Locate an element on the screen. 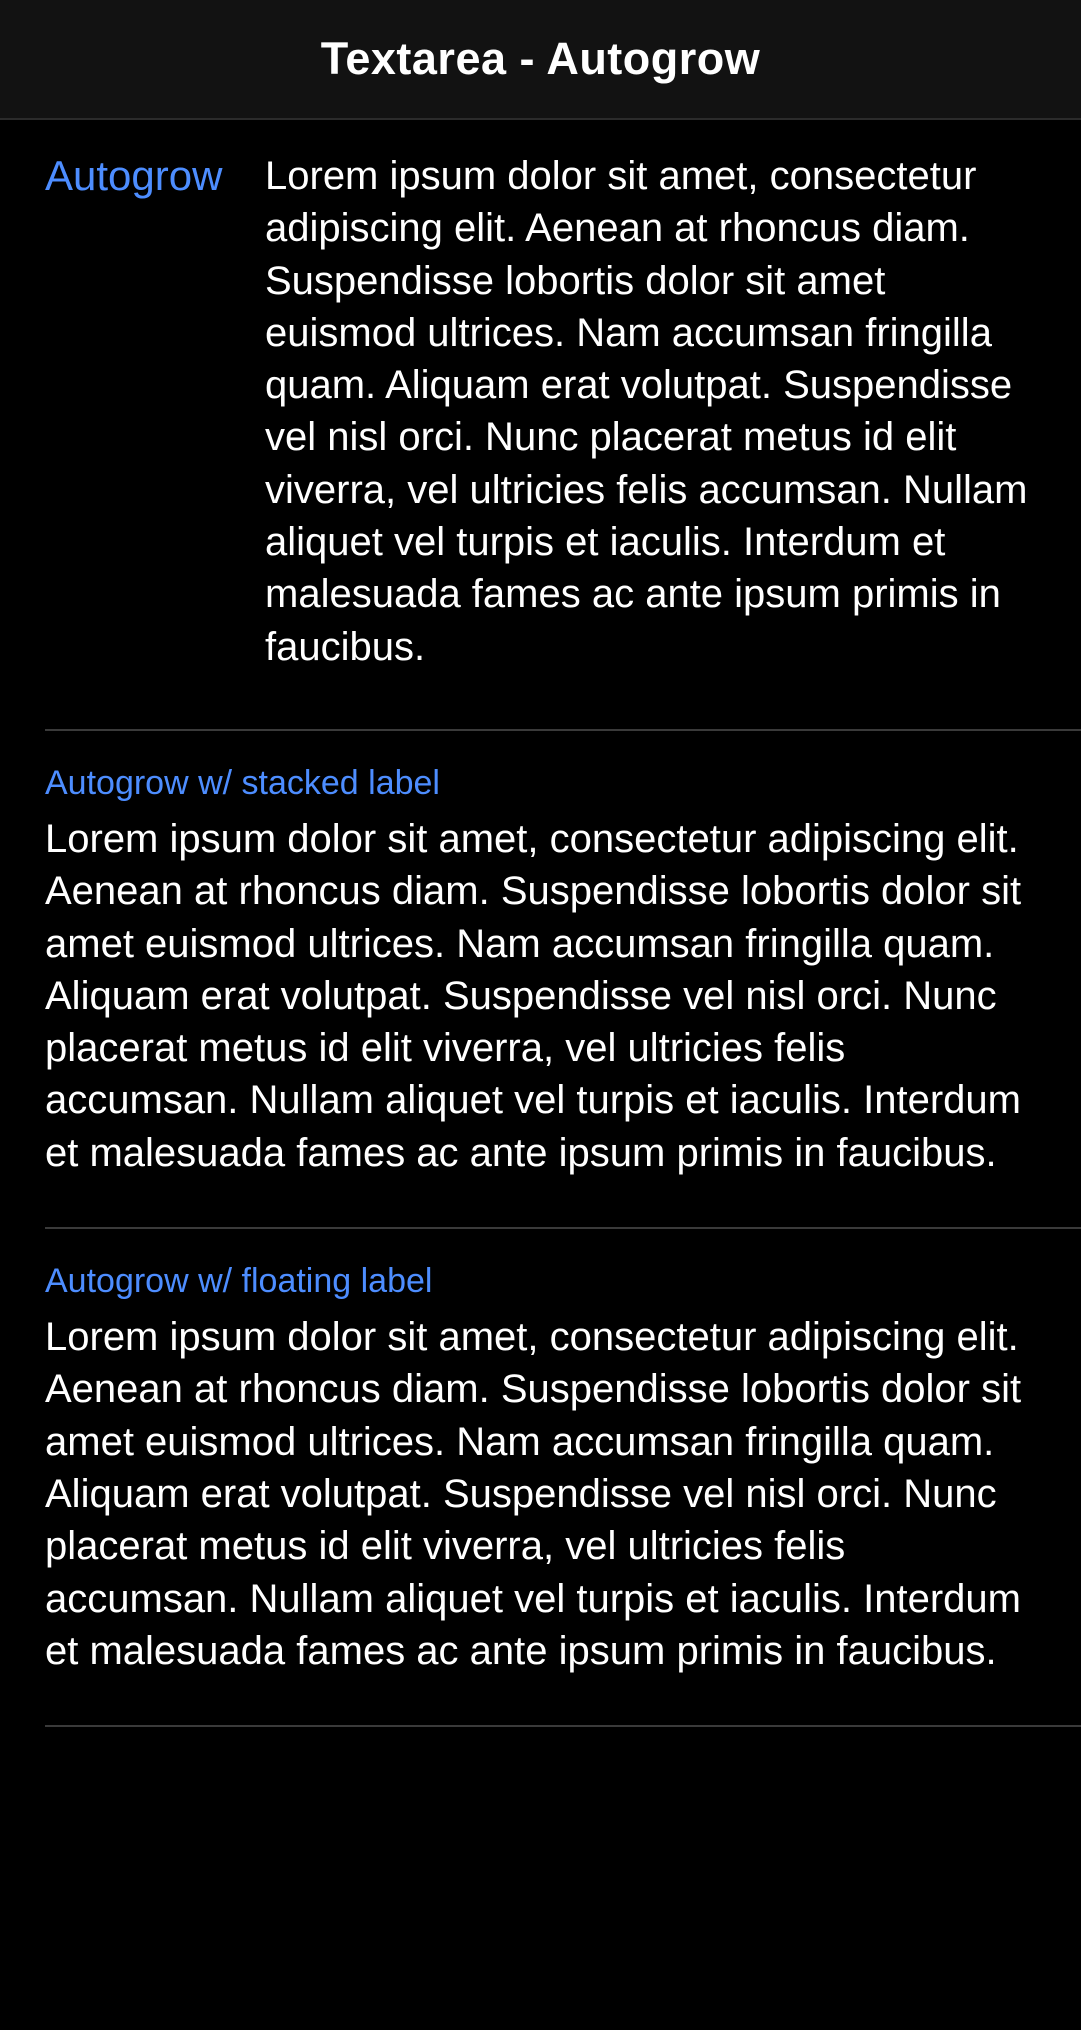  toolbar: Textarea - Autogrow is located at coordinates (540, 60).